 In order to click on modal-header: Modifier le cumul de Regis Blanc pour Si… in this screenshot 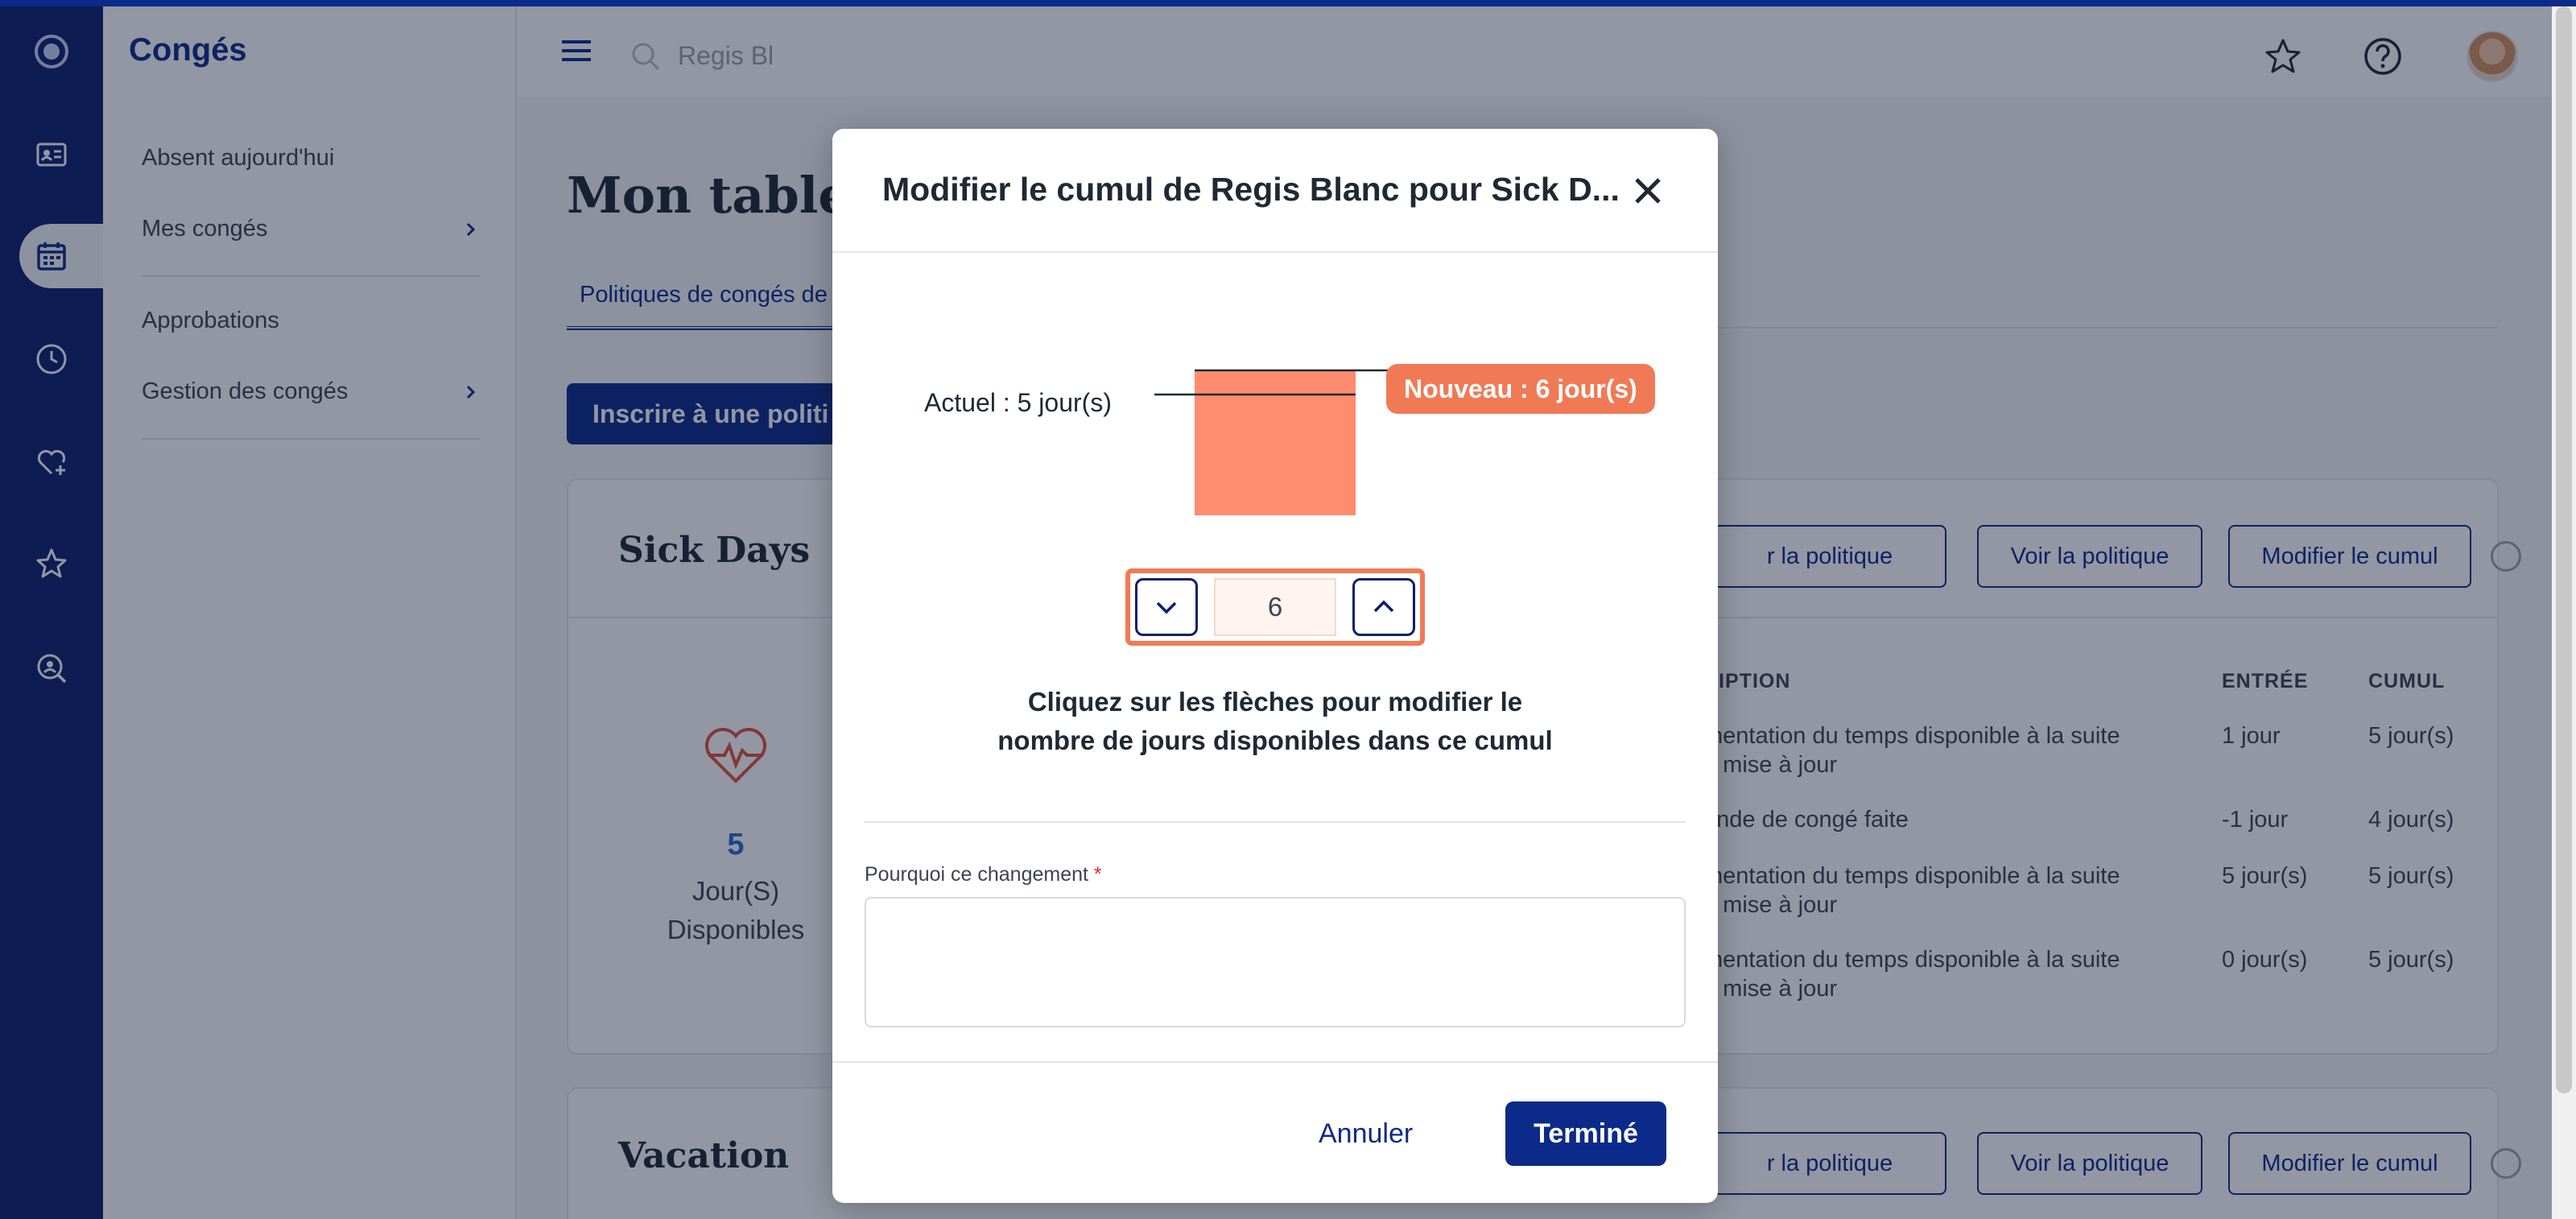, I will do `click(1275, 191)`.